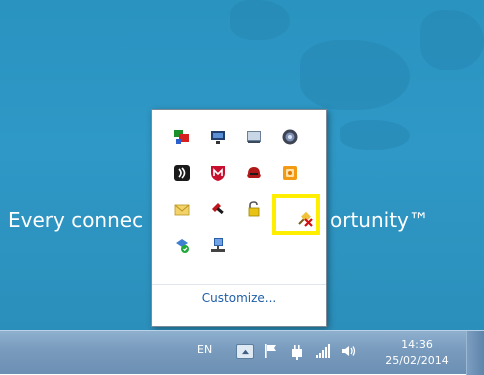 The width and height of the screenshot is (484, 375). I want to click on orange-square-icon, so click(290, 173).